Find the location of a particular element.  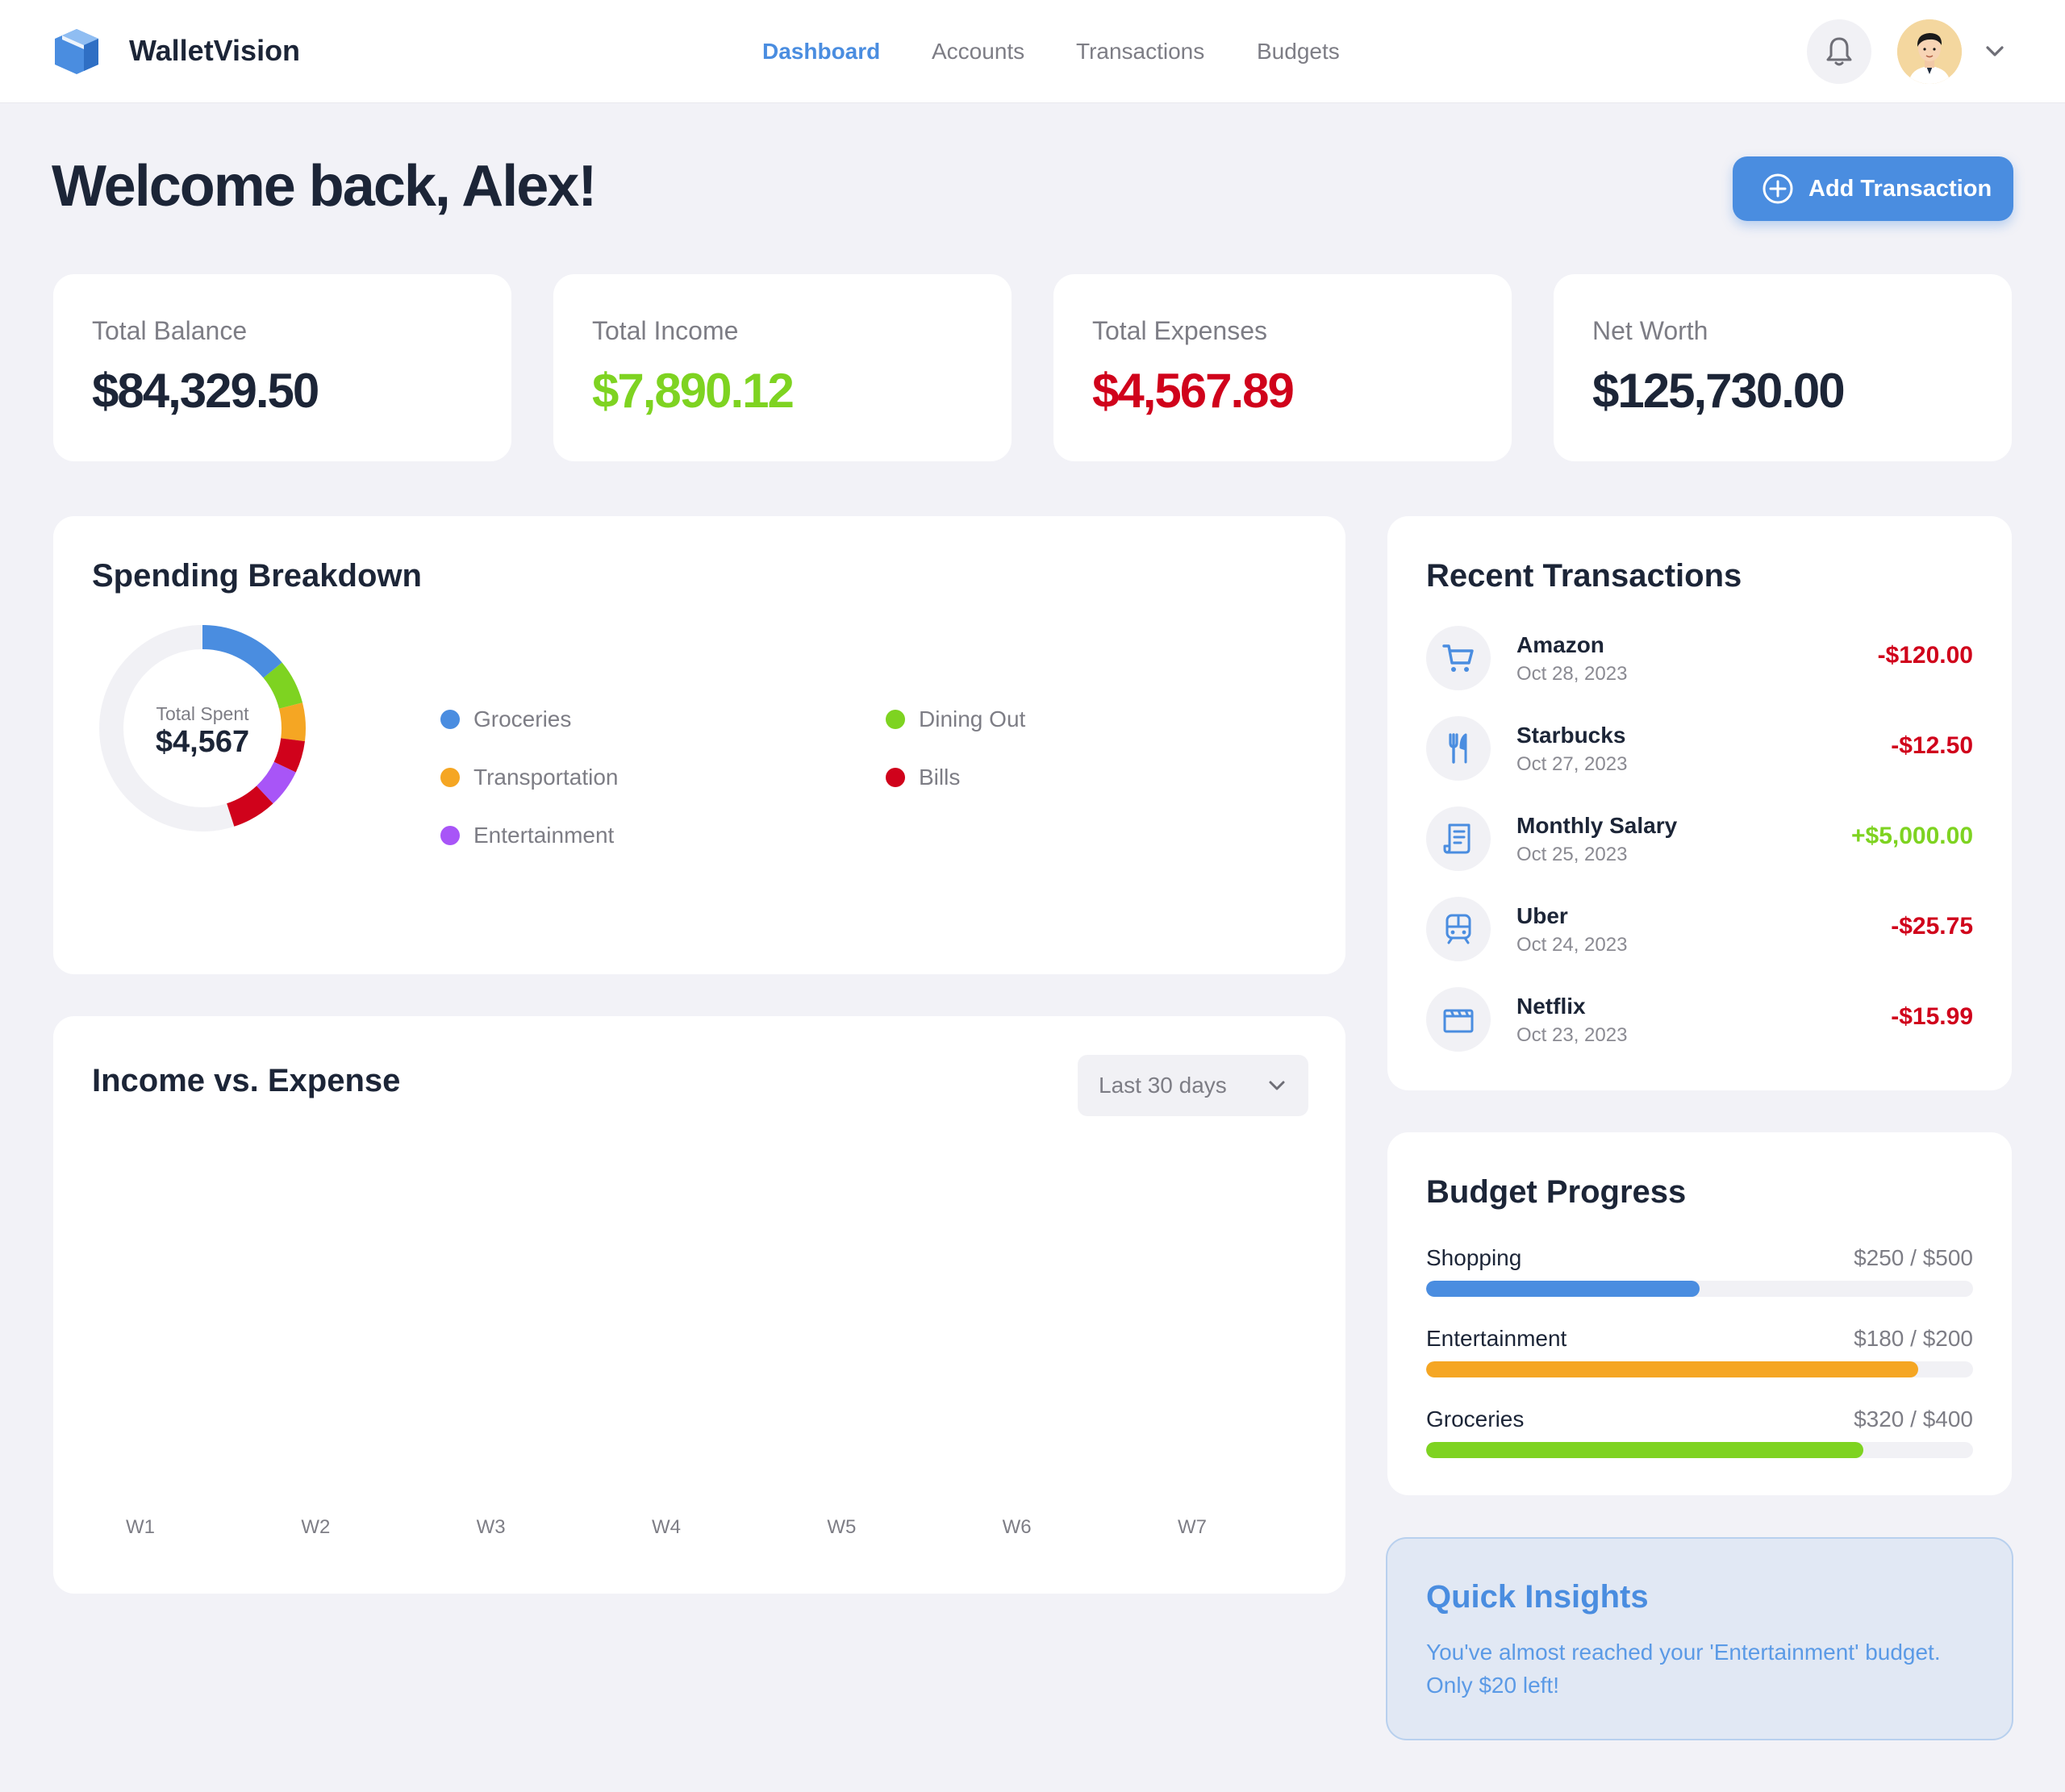

stat-label: Total Balance is located at coordinates (170, 331).